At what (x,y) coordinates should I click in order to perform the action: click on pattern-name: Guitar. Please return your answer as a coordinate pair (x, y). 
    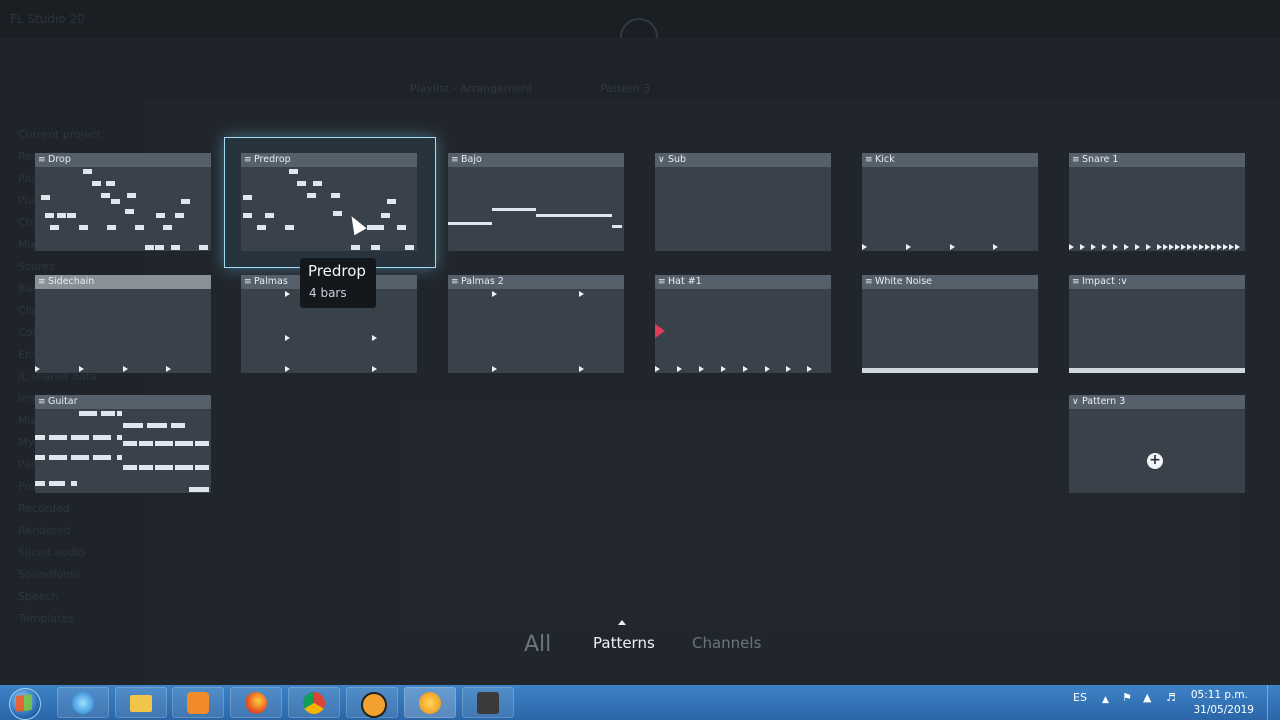
    Looking at the image, I should click on (63, 401).